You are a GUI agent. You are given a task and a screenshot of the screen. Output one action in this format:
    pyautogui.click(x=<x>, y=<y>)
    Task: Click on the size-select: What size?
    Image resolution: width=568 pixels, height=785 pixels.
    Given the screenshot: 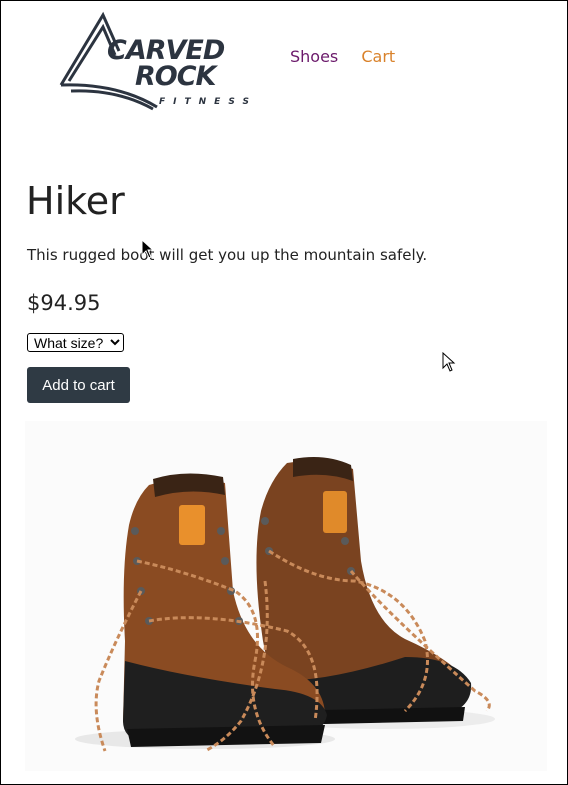 What is the action you would take?
    pyautogui.click(x=75, y=342)
    